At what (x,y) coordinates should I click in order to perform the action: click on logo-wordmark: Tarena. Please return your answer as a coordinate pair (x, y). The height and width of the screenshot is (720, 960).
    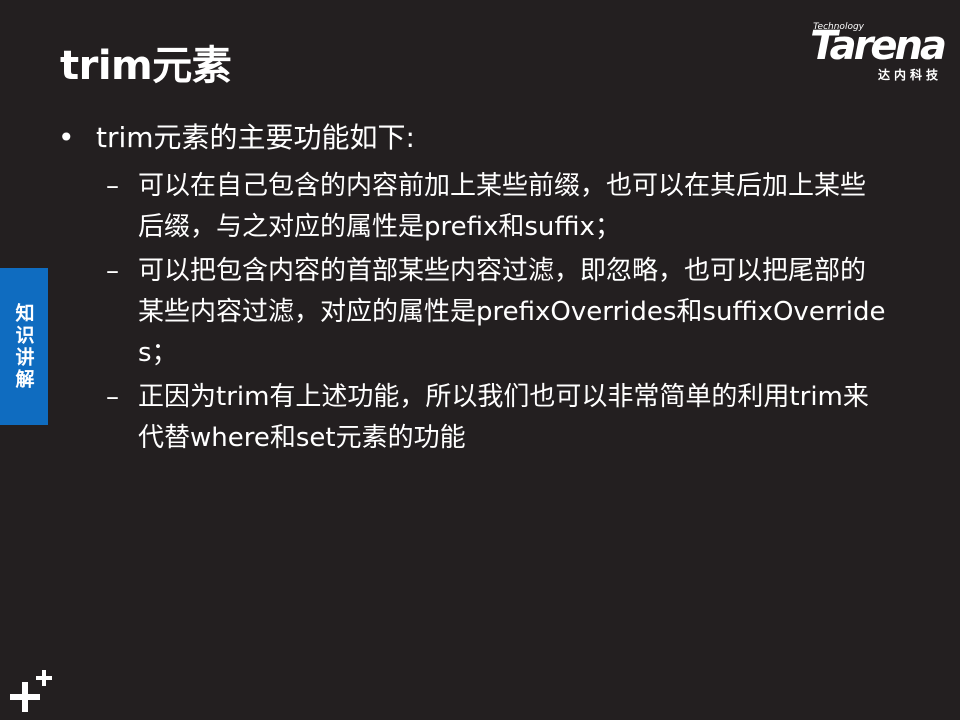
    Looking at the image, I should click on (878, 46).